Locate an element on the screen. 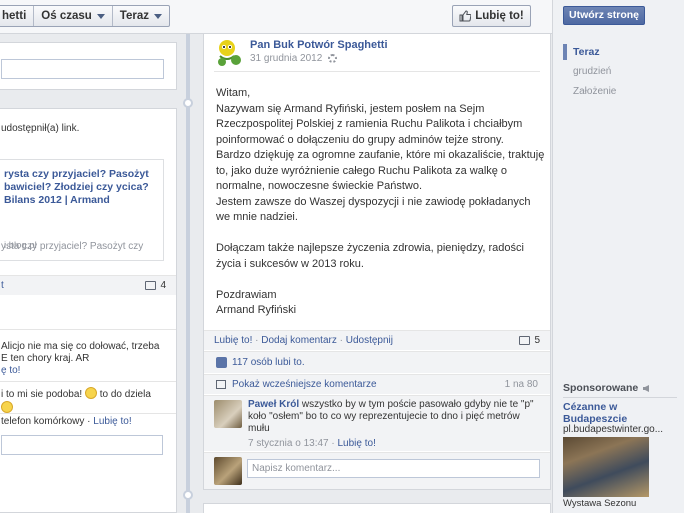 The width and height of the screenshot is (684, 513). post-paragraph: Witam, is located at coordinates (233, 93).